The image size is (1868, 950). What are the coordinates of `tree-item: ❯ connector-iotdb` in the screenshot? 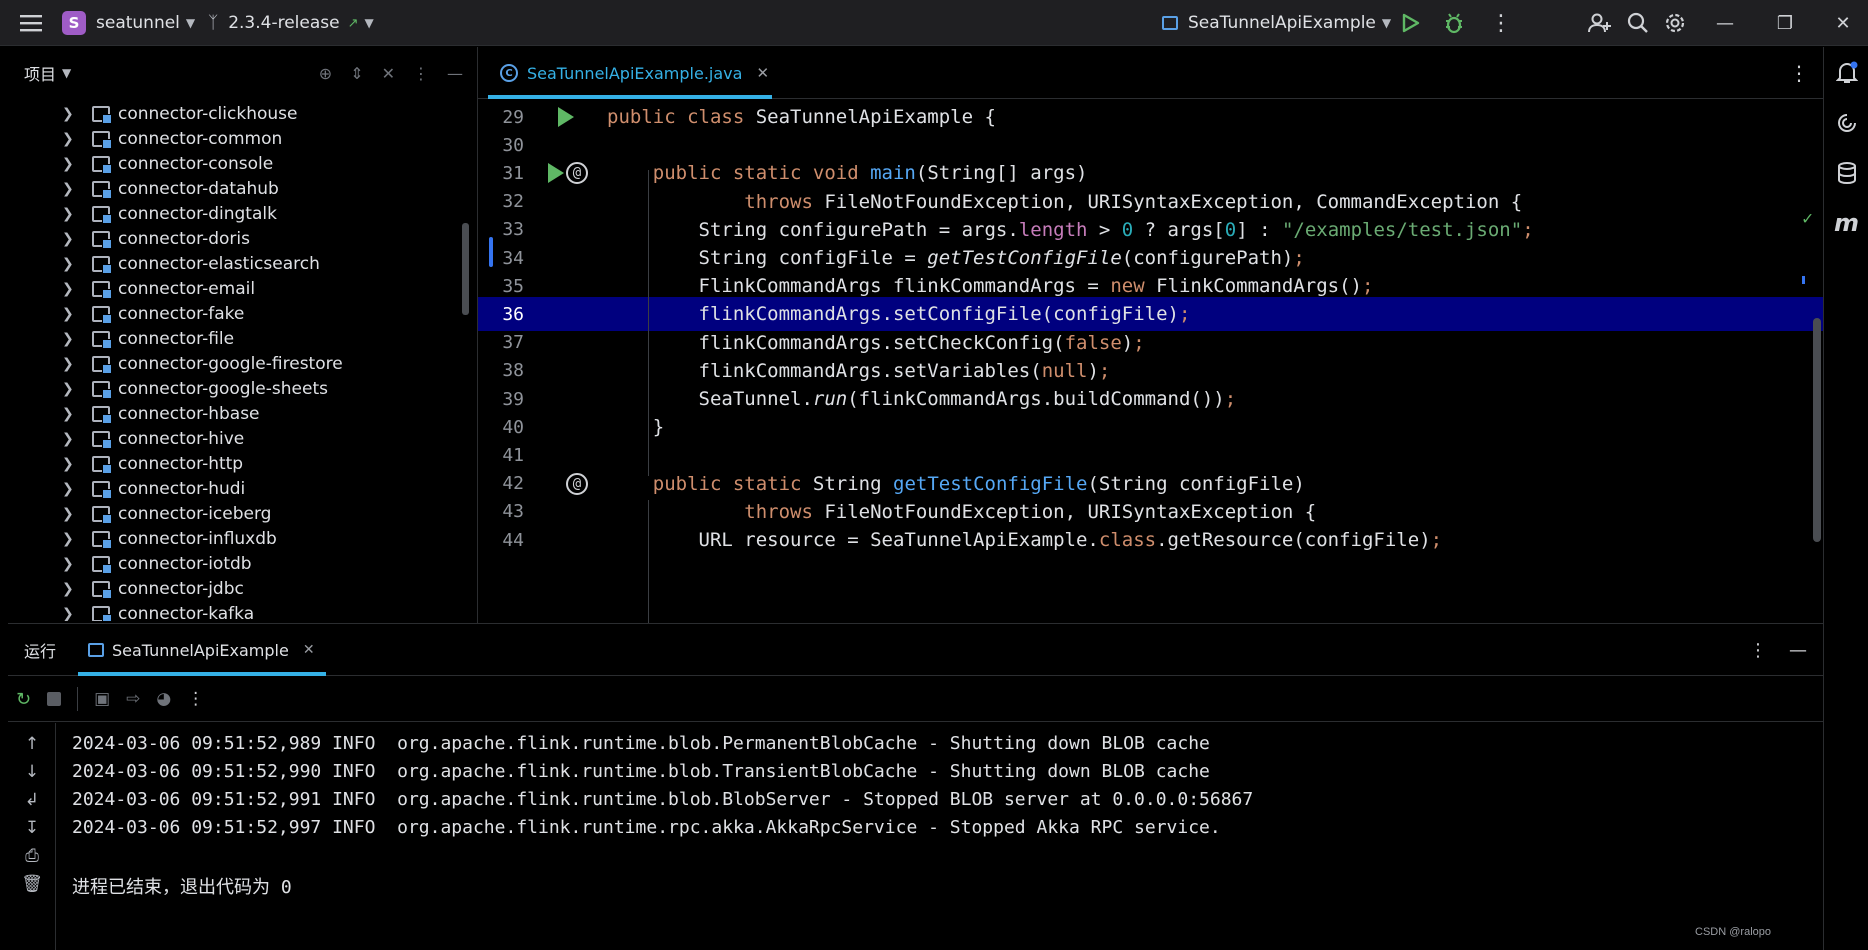 It's located at (238, 563).